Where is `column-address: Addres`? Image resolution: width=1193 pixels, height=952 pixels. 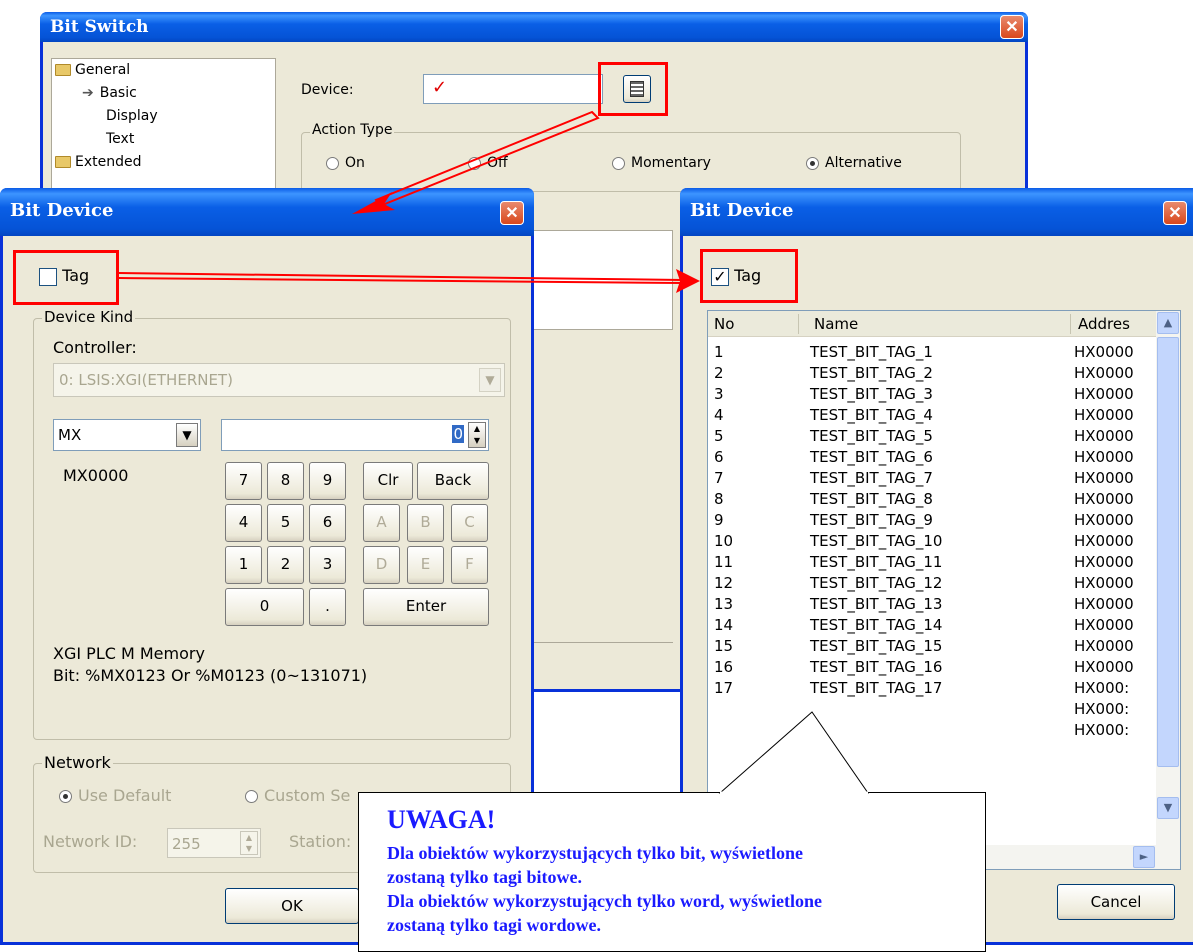 column-address: Addres is located at coordinates (1104, 324).